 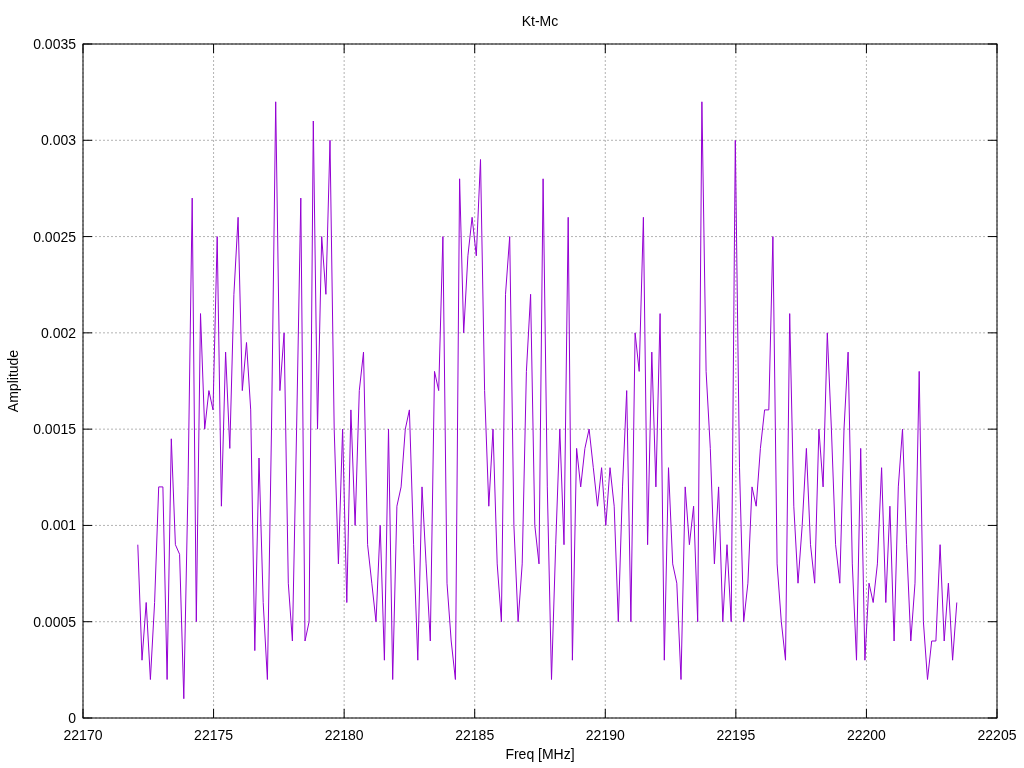 What do you see at coordinates (13, 381) in the screenshot?
I see `axis-label: Amplitude` at bounding box center [13, 381].